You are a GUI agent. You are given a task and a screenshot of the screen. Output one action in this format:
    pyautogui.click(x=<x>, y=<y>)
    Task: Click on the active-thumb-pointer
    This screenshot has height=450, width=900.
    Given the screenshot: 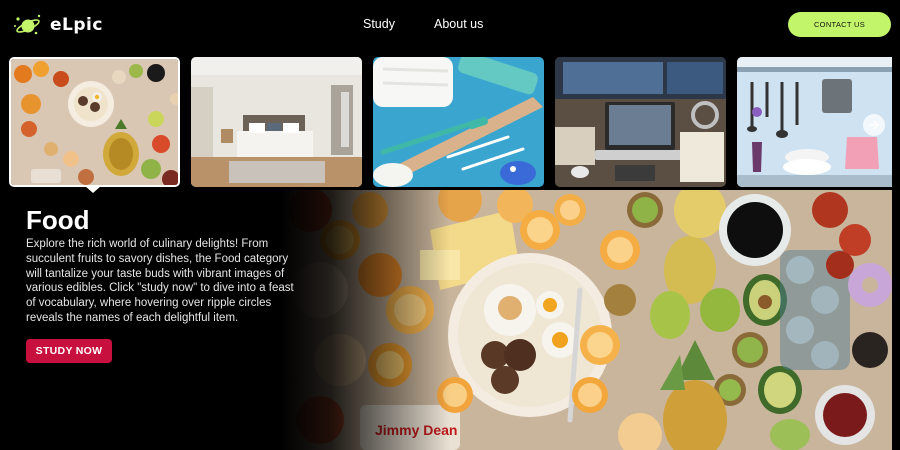 What is the action you would take?
    pyautogui.click(x=93, y=189)
    